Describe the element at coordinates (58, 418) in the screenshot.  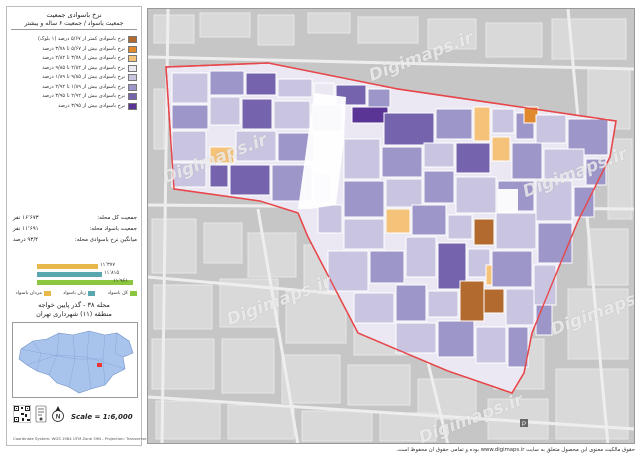
I see `svg-text: N` at that location.